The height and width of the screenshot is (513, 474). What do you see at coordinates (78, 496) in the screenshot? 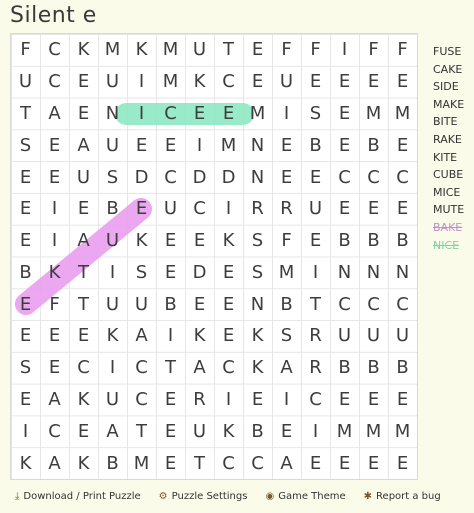
I see `download-button: ⤓ Download / Print Puzzle` at bounding box center [78, 496].